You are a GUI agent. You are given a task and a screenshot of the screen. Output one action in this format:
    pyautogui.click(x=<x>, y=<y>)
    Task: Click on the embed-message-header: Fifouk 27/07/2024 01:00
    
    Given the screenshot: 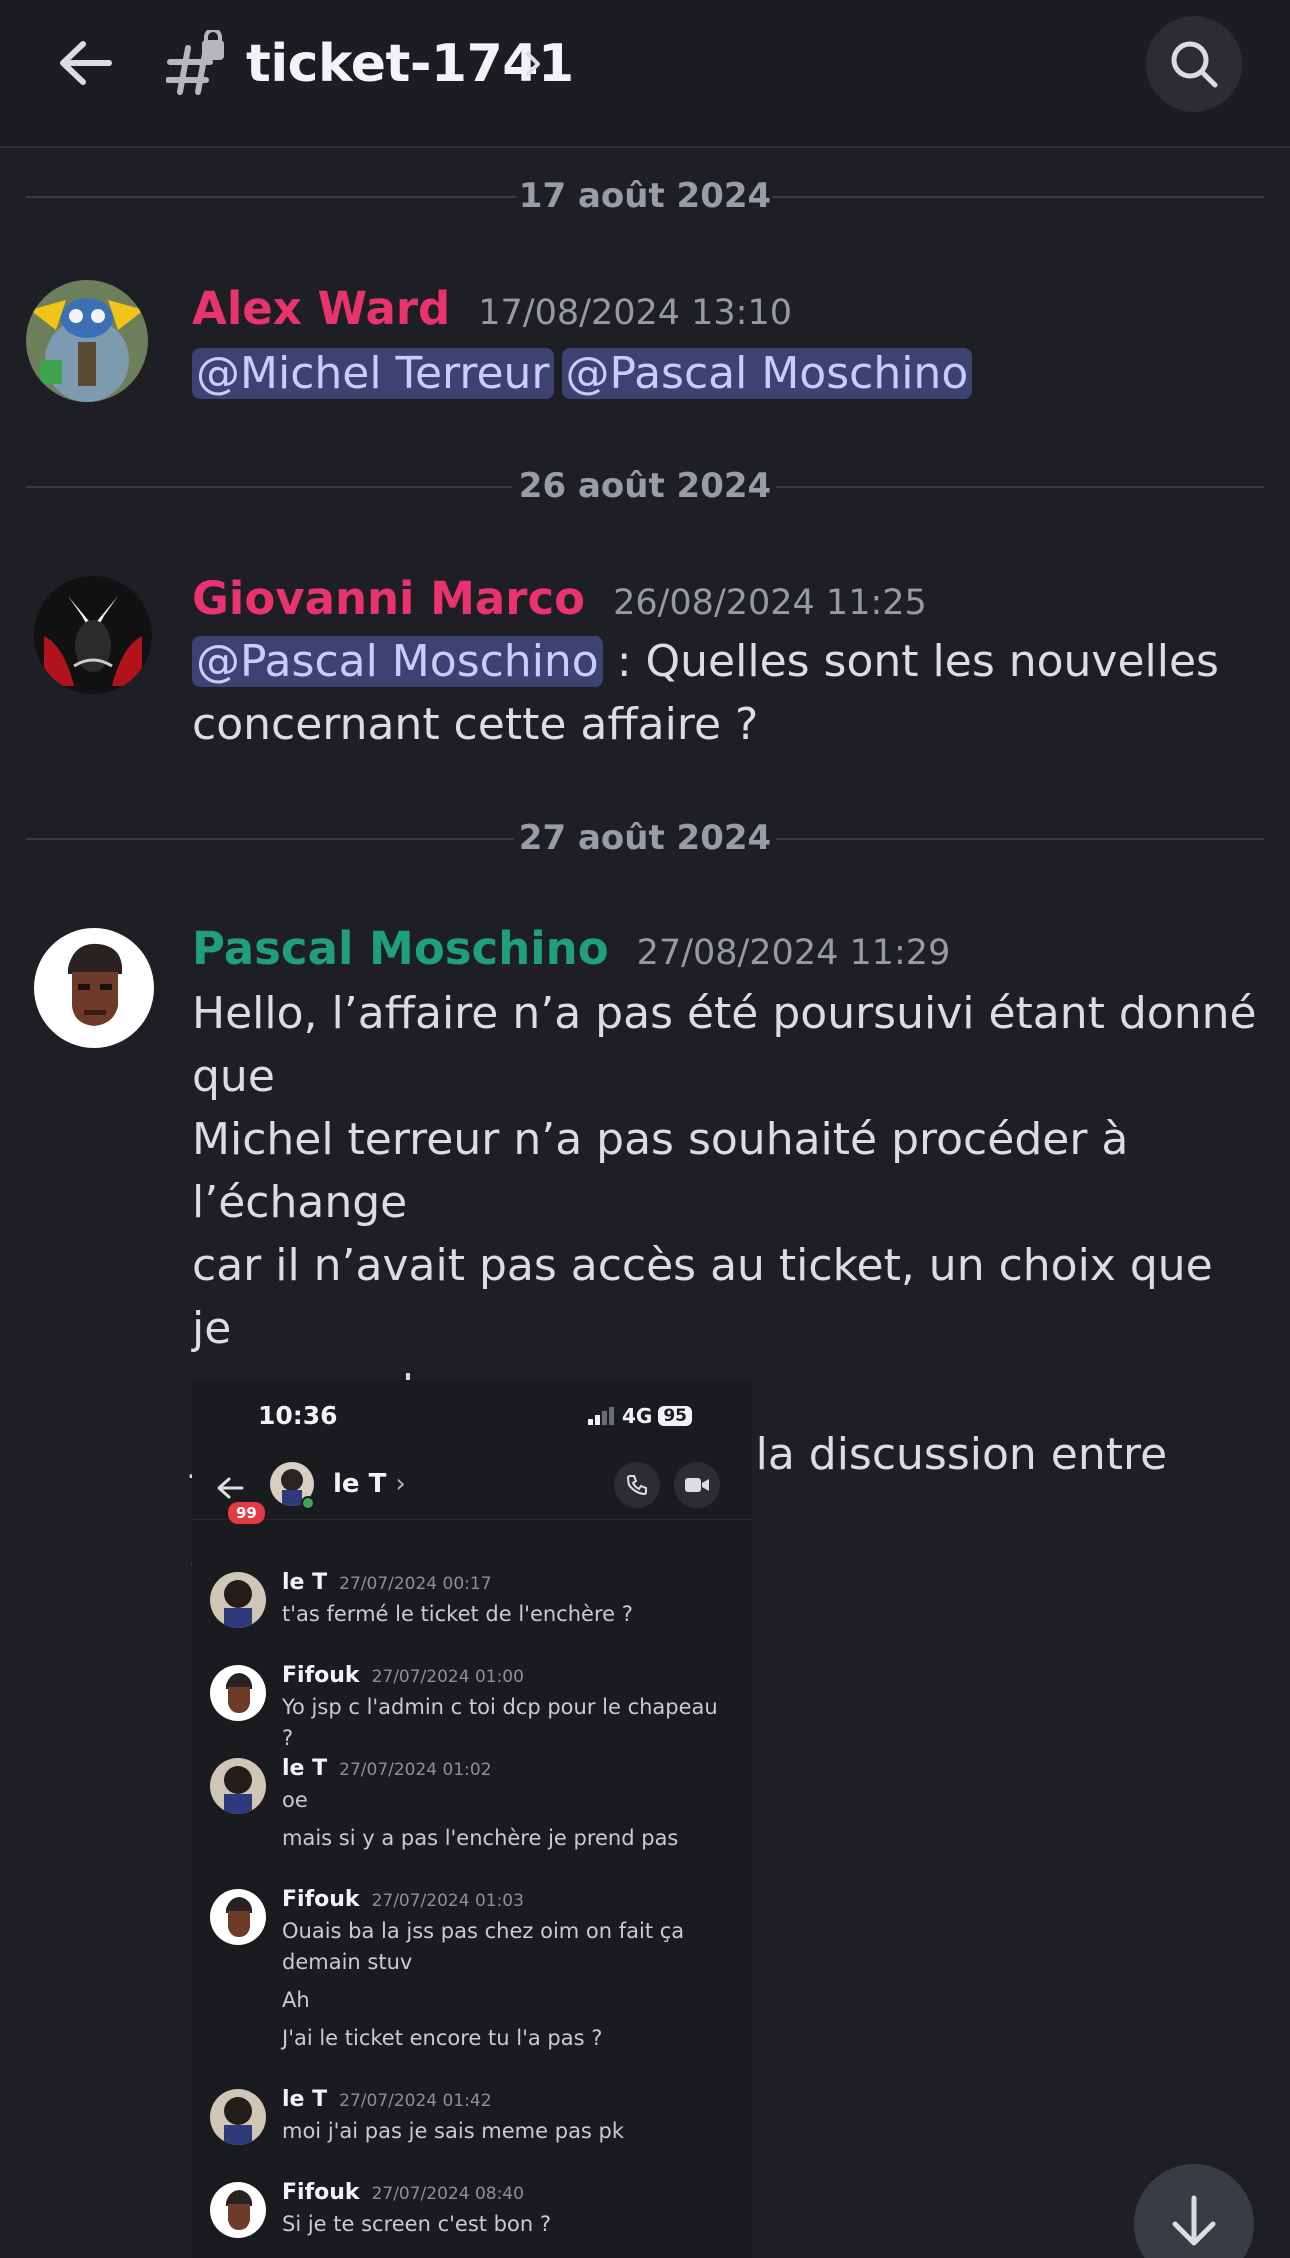 What is the action you would take?
    pyautogui.click(x=403, y=1676)
    